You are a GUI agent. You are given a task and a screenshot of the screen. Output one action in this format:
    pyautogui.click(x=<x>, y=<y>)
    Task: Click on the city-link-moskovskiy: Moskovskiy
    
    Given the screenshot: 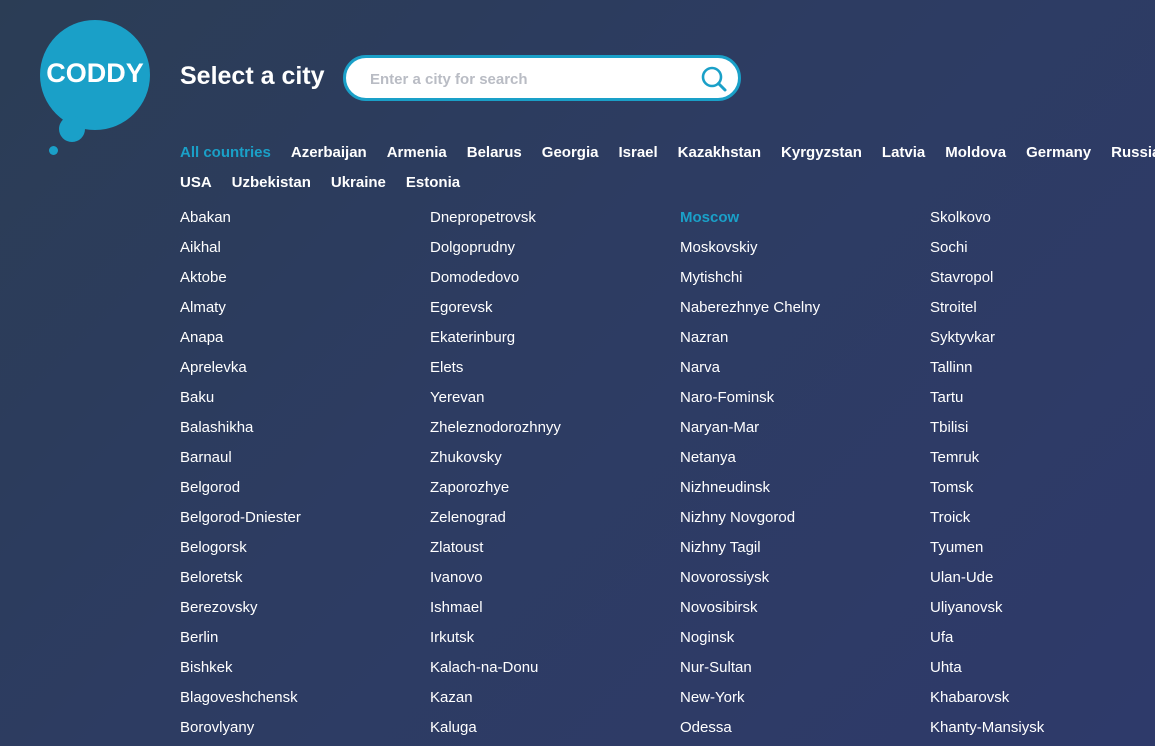 What is the action you would take?
    pyautogui.click(x=805, y=248)
    